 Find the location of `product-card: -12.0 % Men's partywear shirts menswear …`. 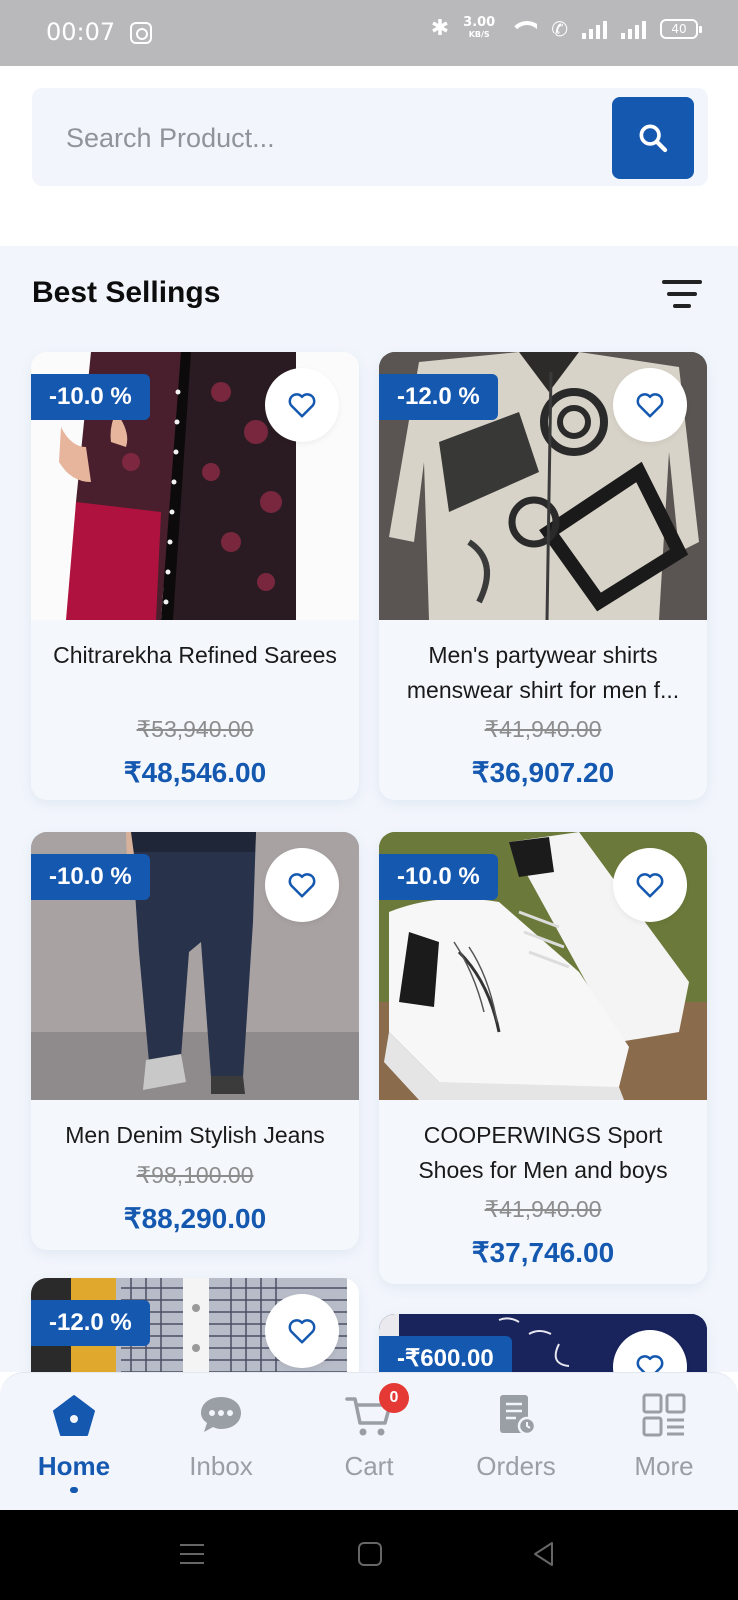

product-card: -12.0 % Men's partywear shirts menswear … is located at coordinates (543, 576).